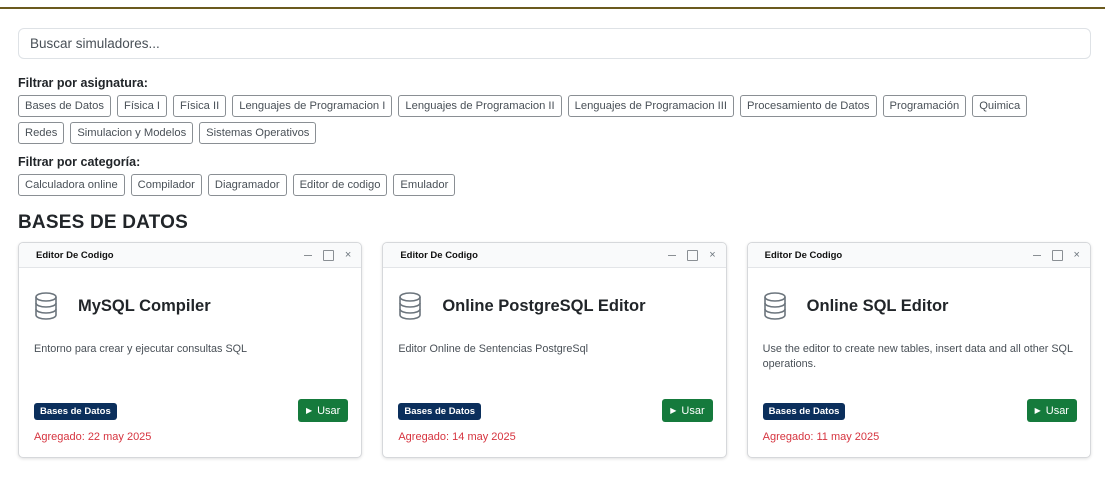 This screenshot has height=500, width=1105. I want to click on chip-subject-procesamiento: Procesamiento de Datos, so click(808, 106).